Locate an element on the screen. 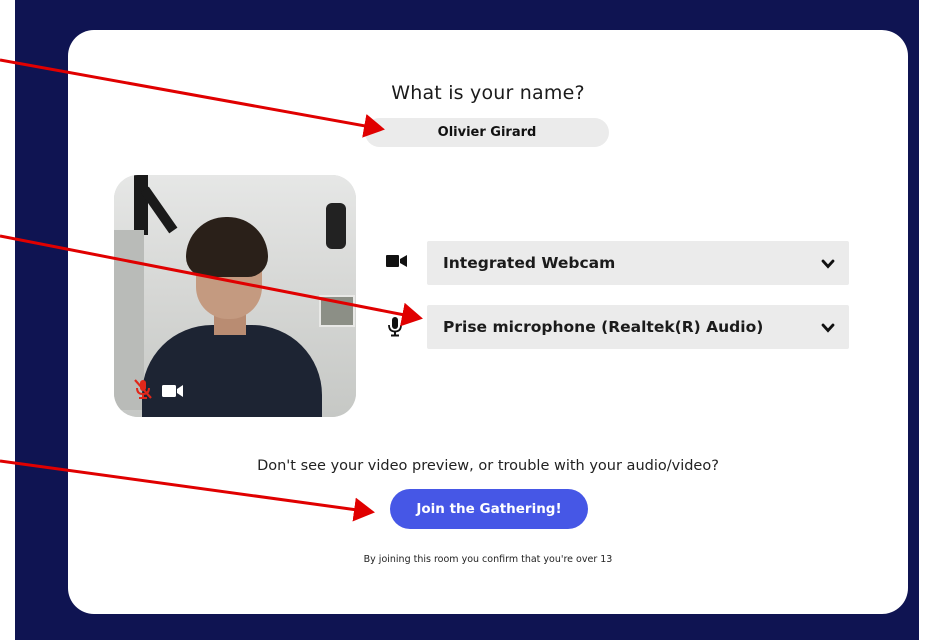  microphone-icon is located at coordinates (398, 327).